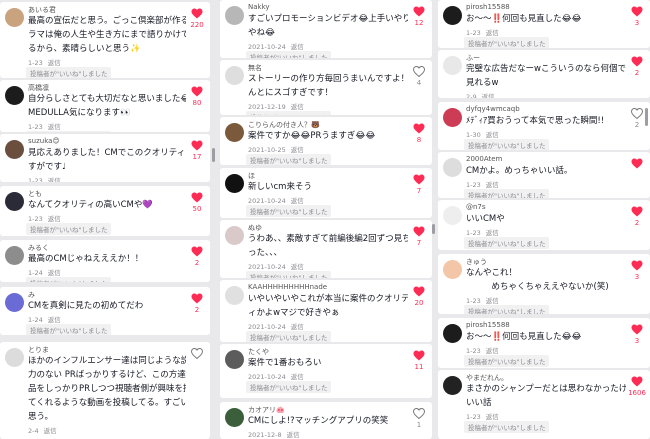  I want to click on comment-text: まさかのシャンプーだとは思わなかったけどい, so click(546, 389).